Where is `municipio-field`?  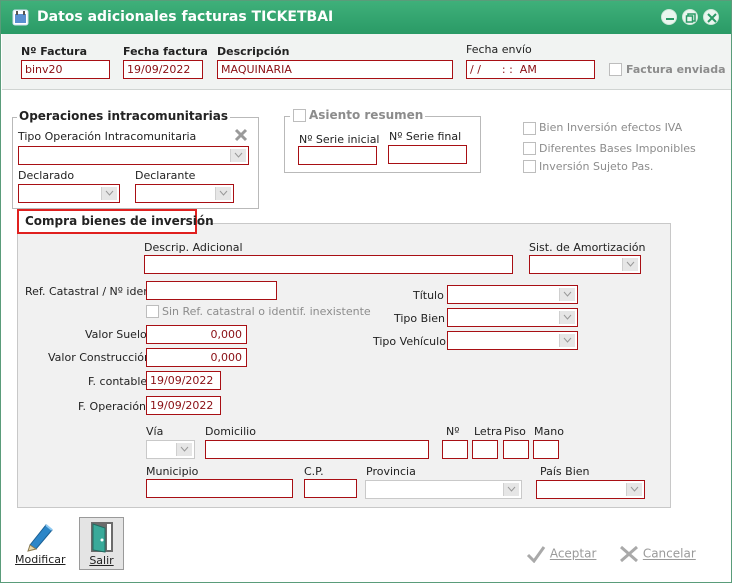 municipio-field is located at coordinates (219, 488).